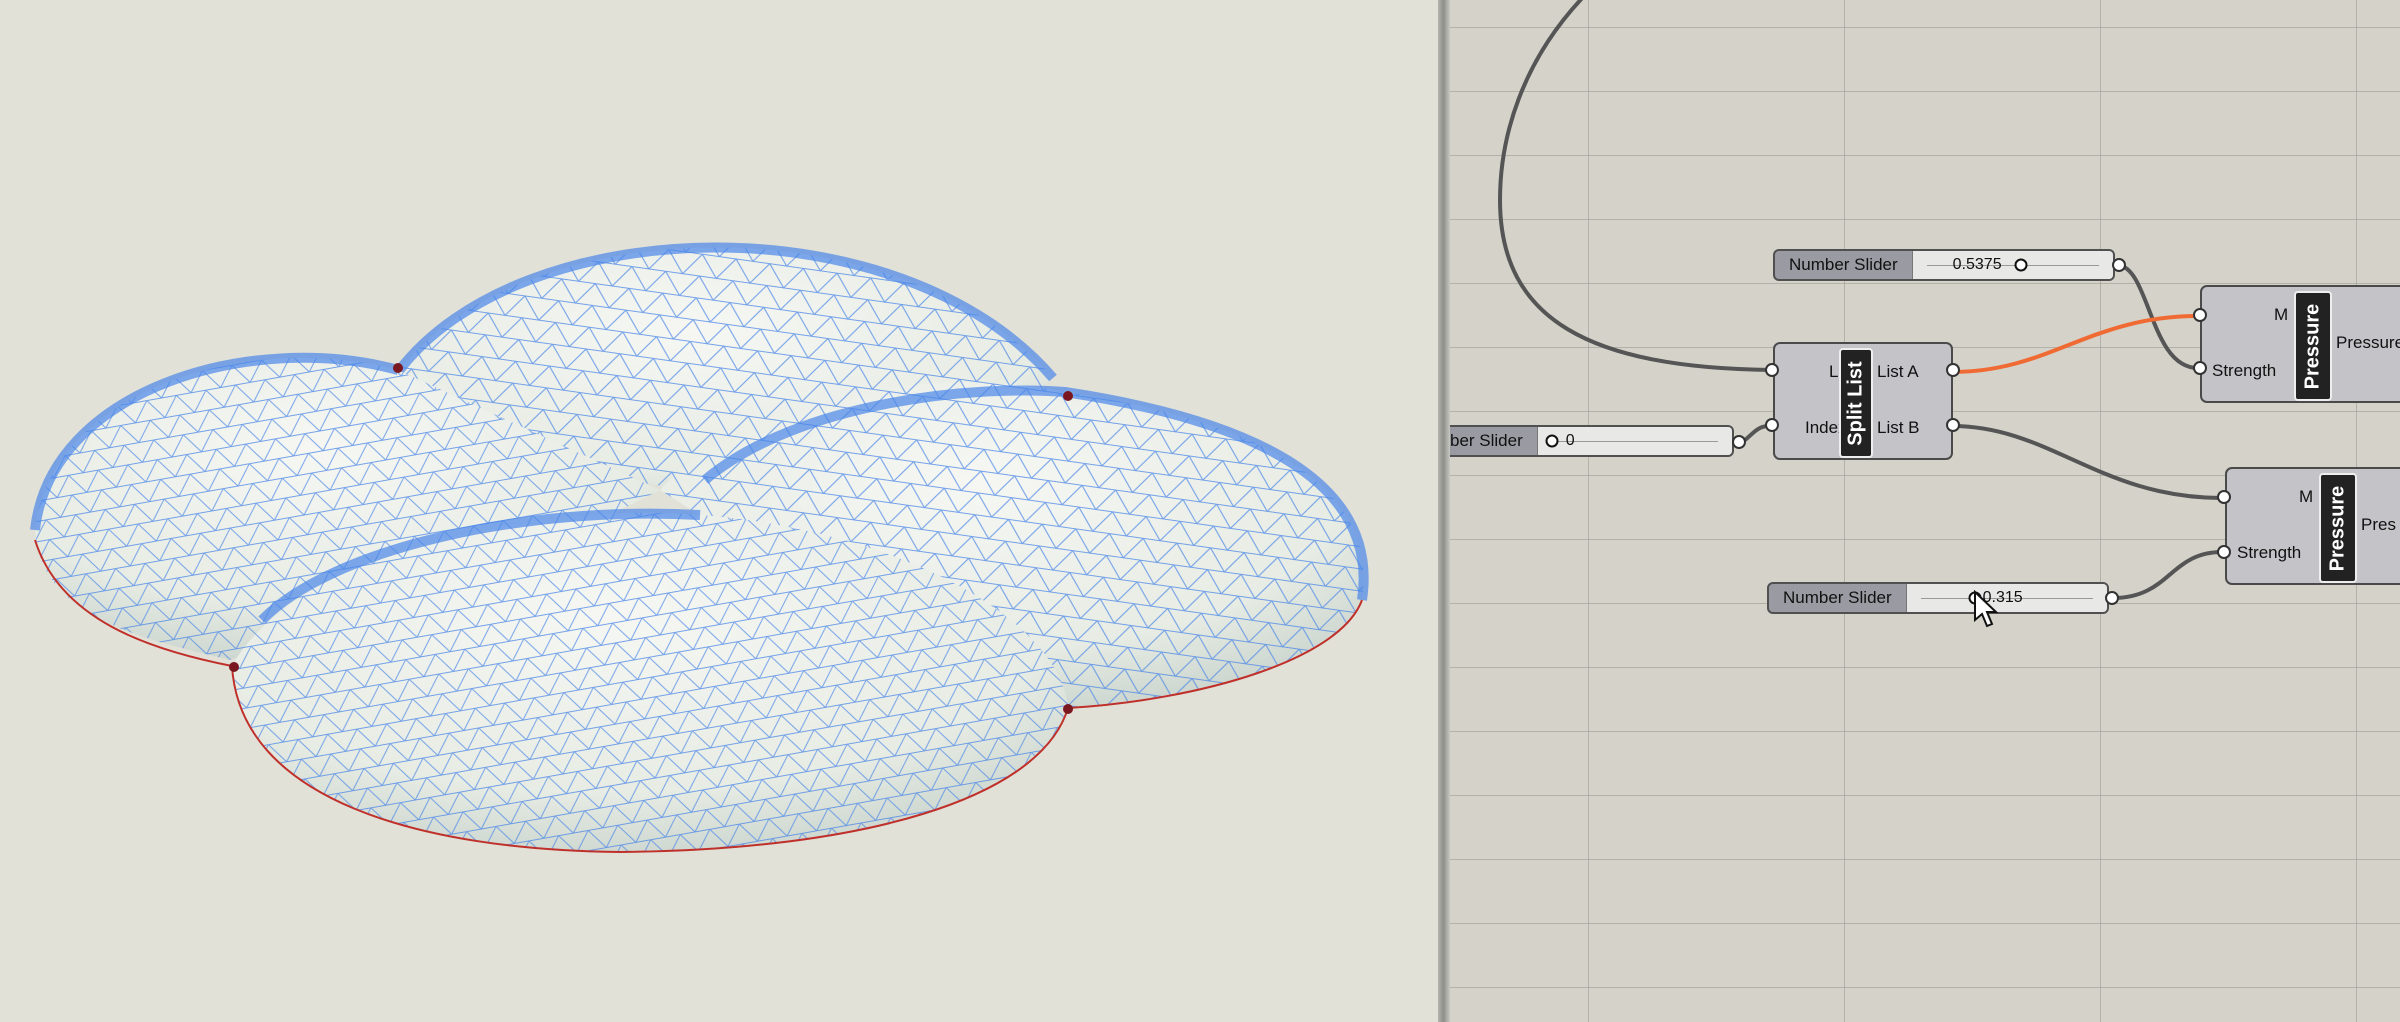 This screenshot has height=1022, width=2400. I want to click on wire-bottom-slider, so click(2167, 575).